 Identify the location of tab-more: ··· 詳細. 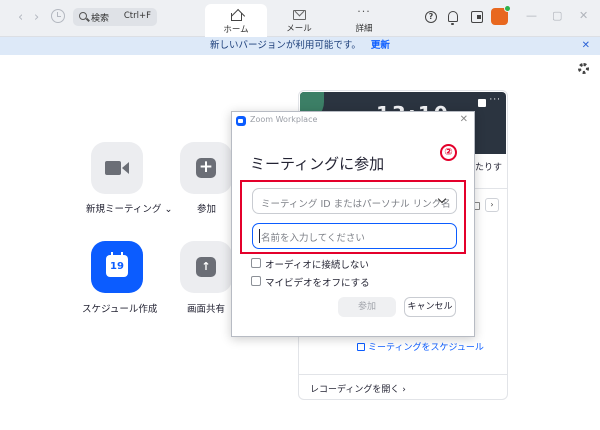
(364, 20).